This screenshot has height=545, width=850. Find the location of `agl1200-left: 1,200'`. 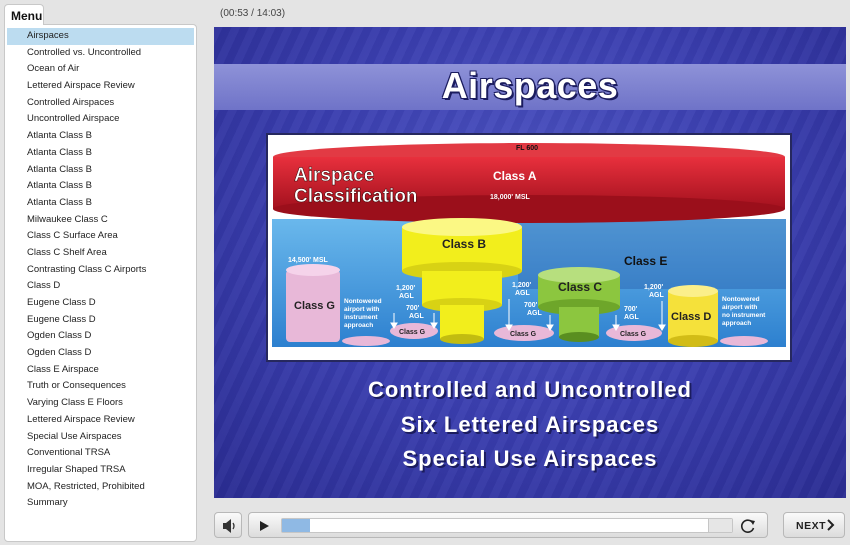

agl1200-left: 1,200' is located at coordinates (406, 288).